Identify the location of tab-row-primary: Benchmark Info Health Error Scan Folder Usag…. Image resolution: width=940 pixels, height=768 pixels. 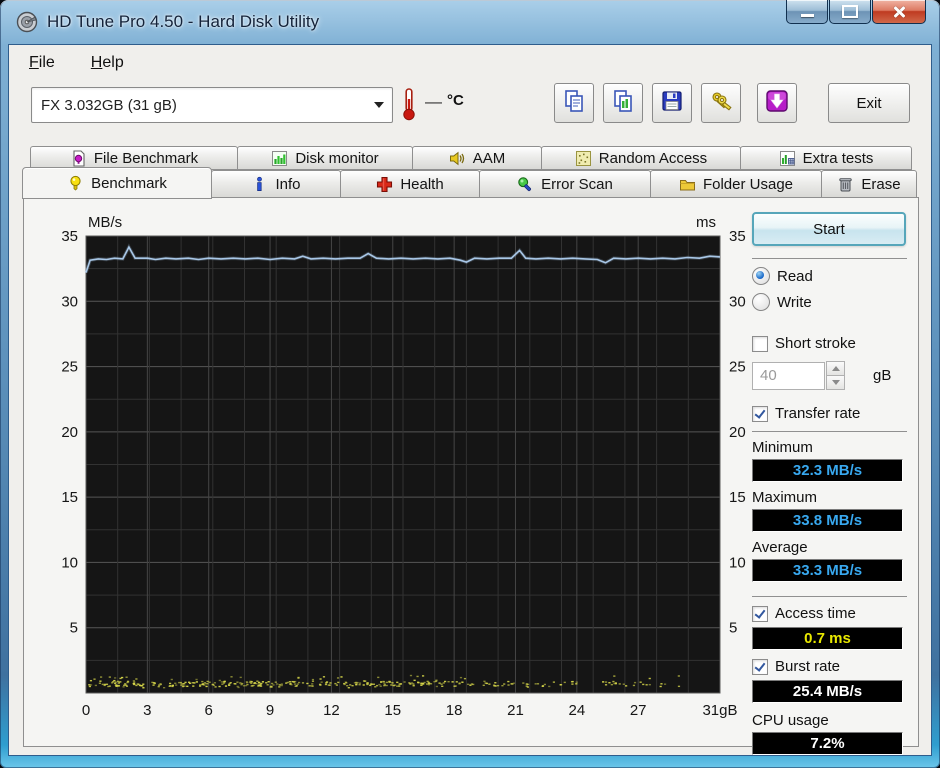
(469, 183).